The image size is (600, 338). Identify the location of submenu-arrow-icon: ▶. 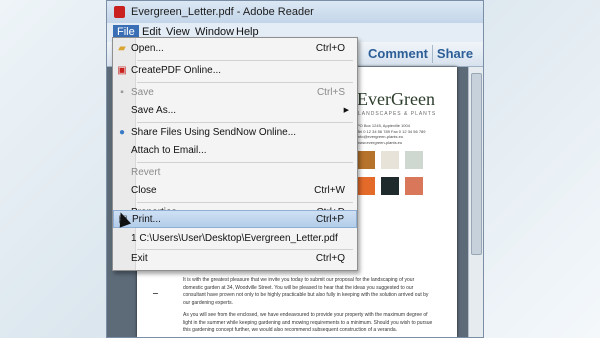
(346, 110).